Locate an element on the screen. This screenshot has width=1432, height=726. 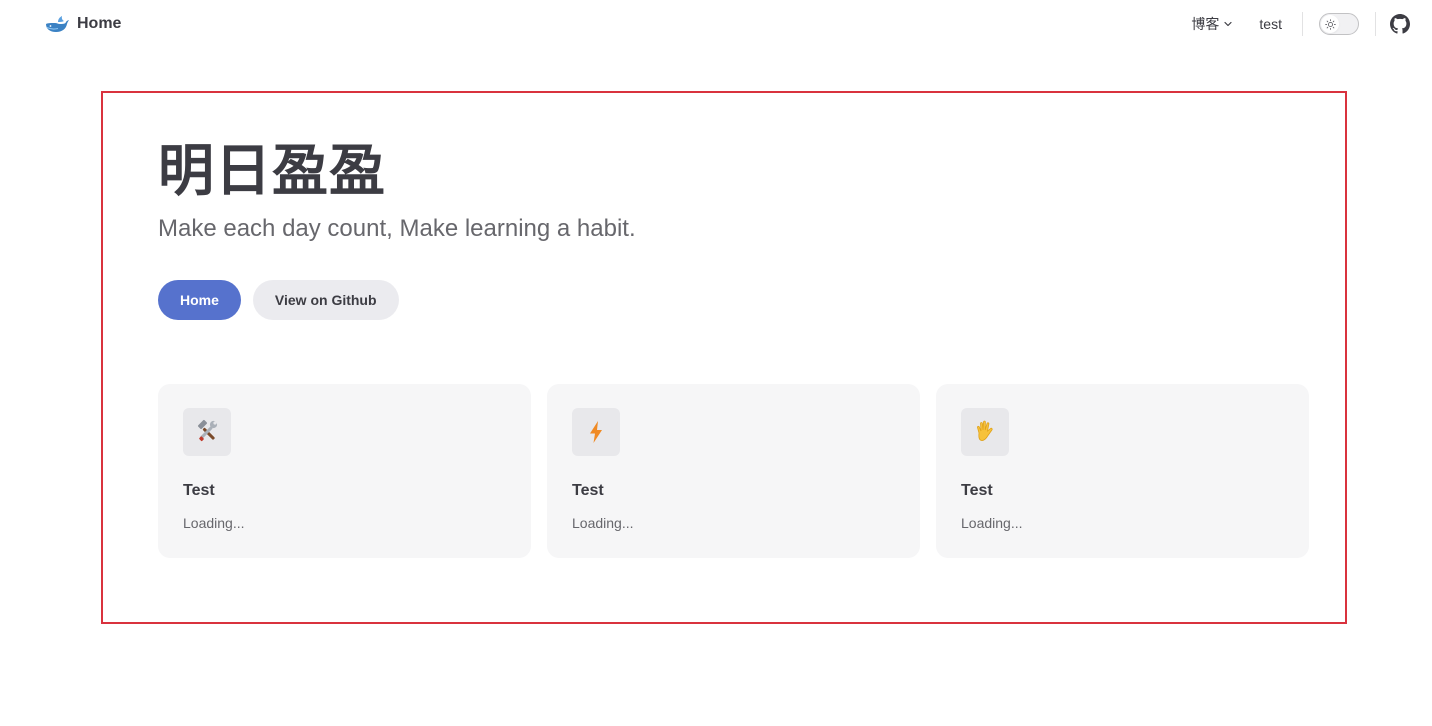
raised-hand-icon is located at coordinates (985, 430).